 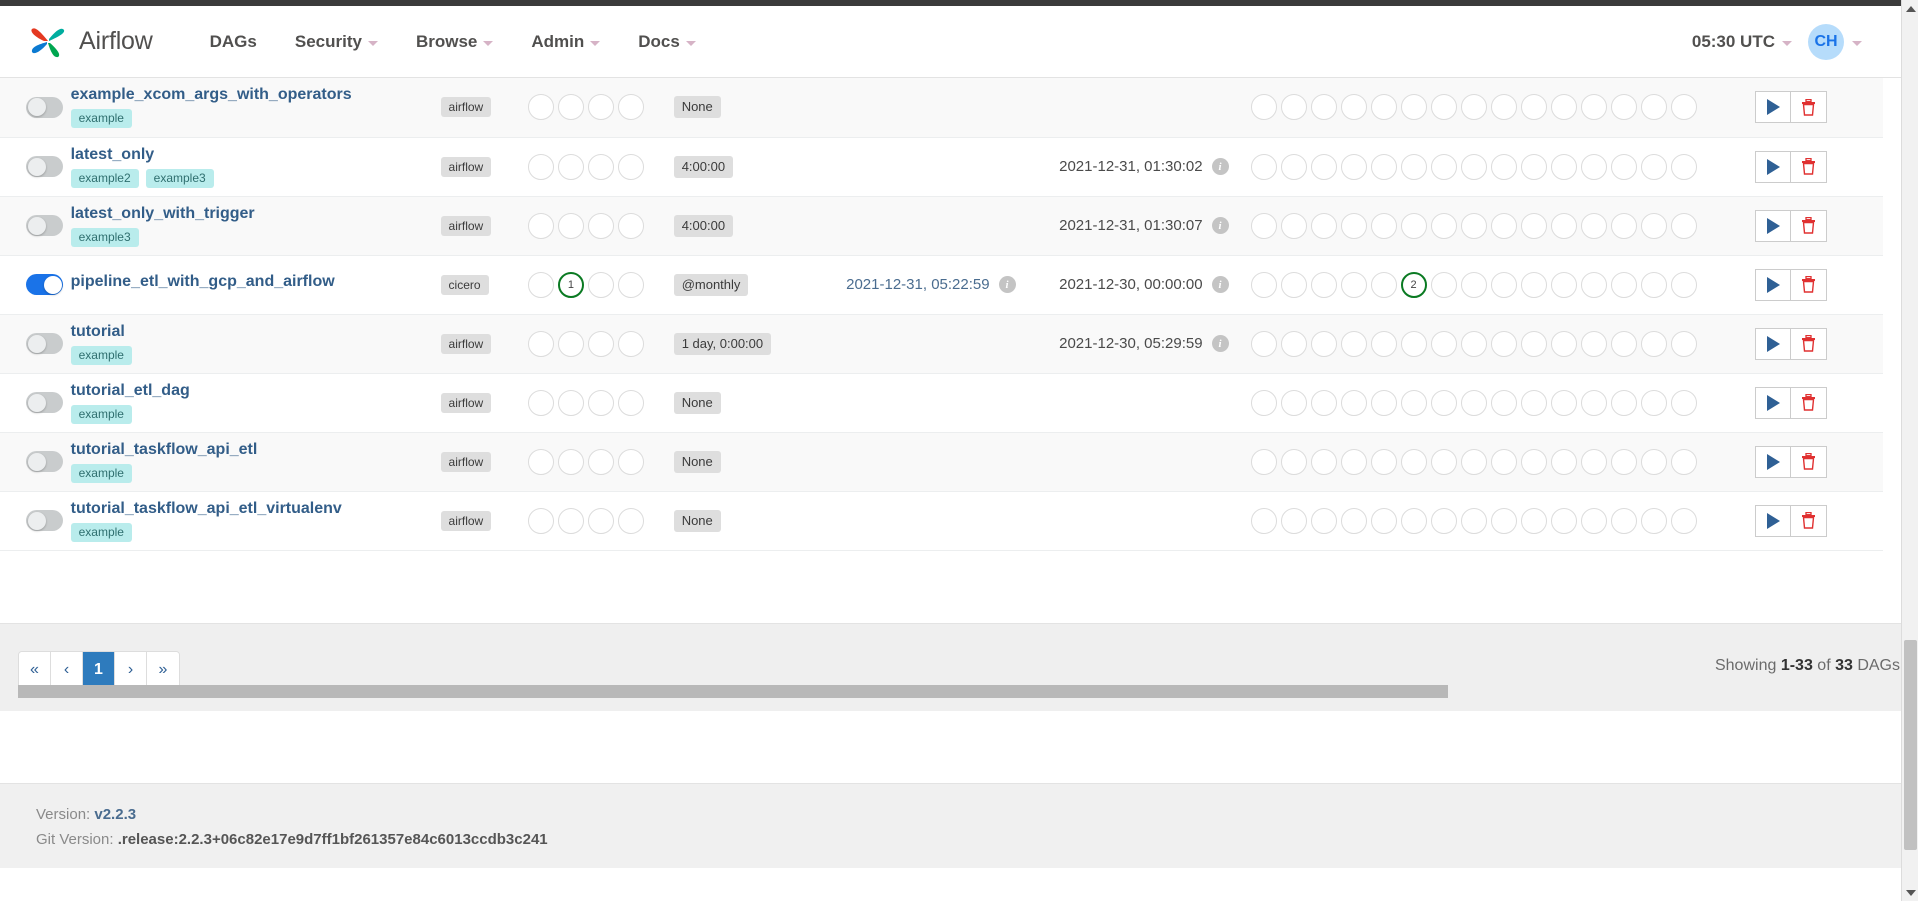 What do you see at coordinates (336, 42) in the screenshot?
I see `nav-item-security: Security` at bounding box center [336, 42].